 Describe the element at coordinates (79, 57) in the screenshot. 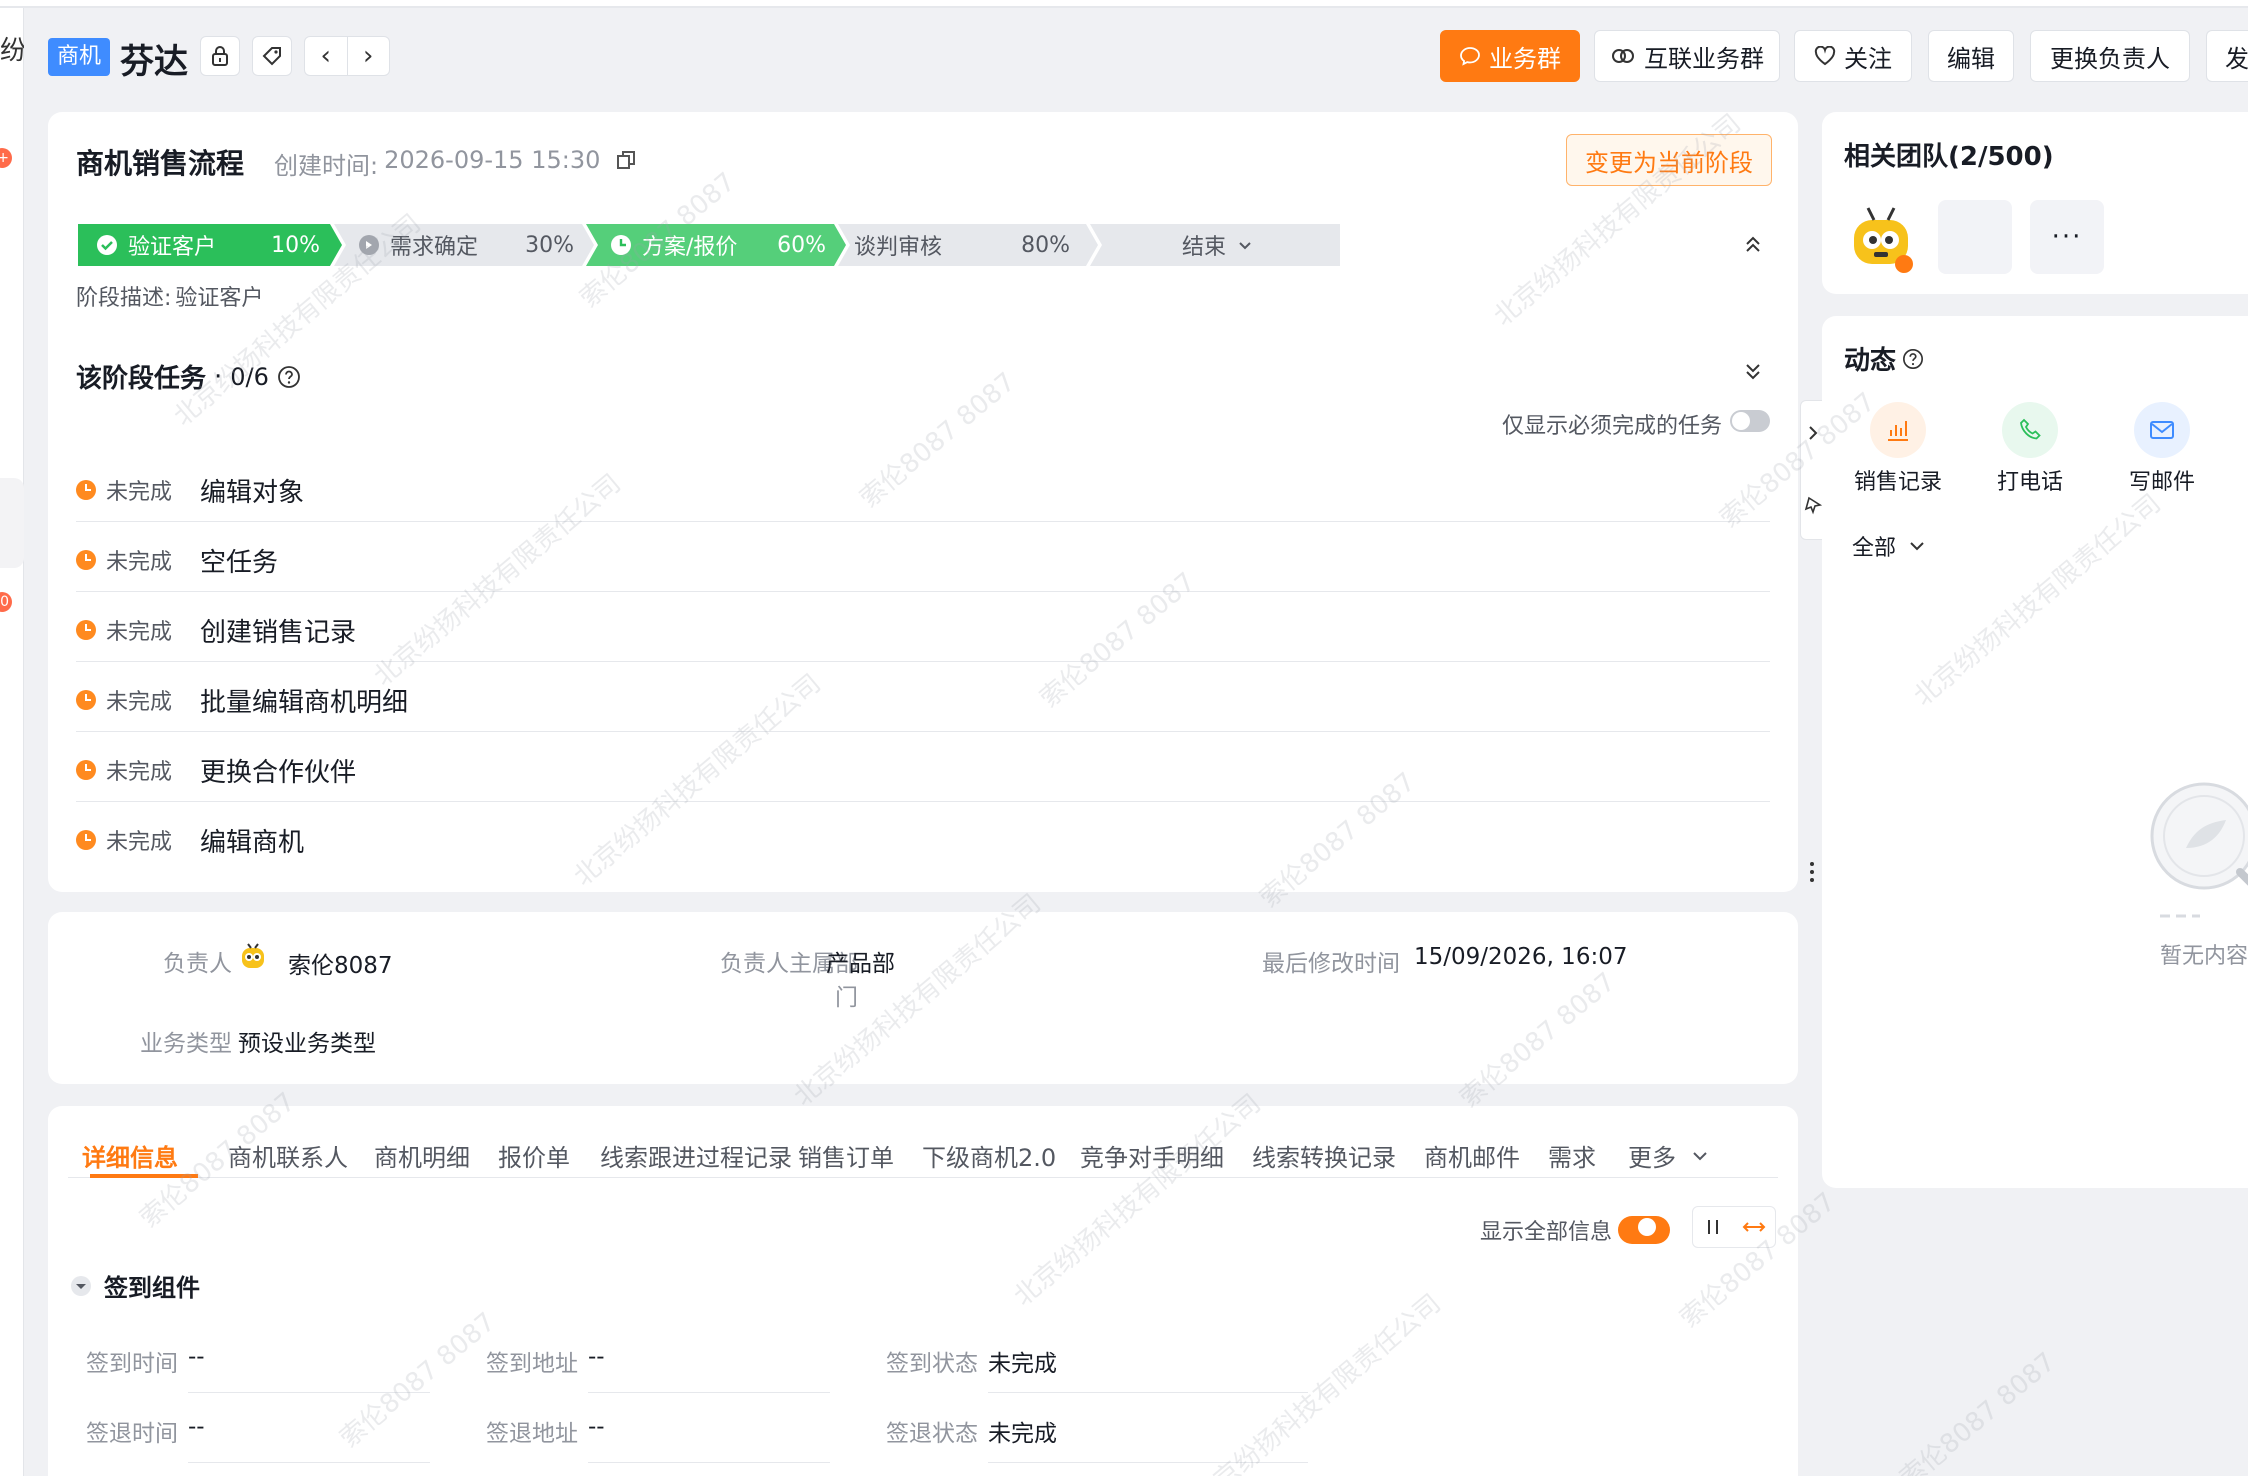

I see `object-type-tag: 商机` at that location.